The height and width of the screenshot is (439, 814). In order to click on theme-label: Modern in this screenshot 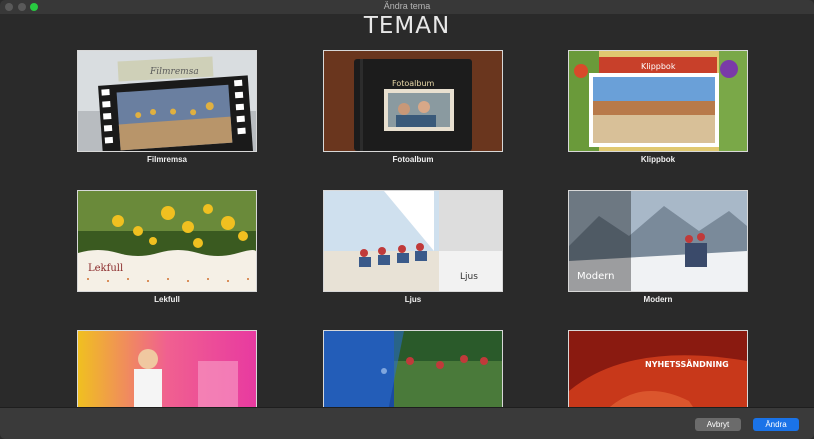, I will do `click(658, 299)`.